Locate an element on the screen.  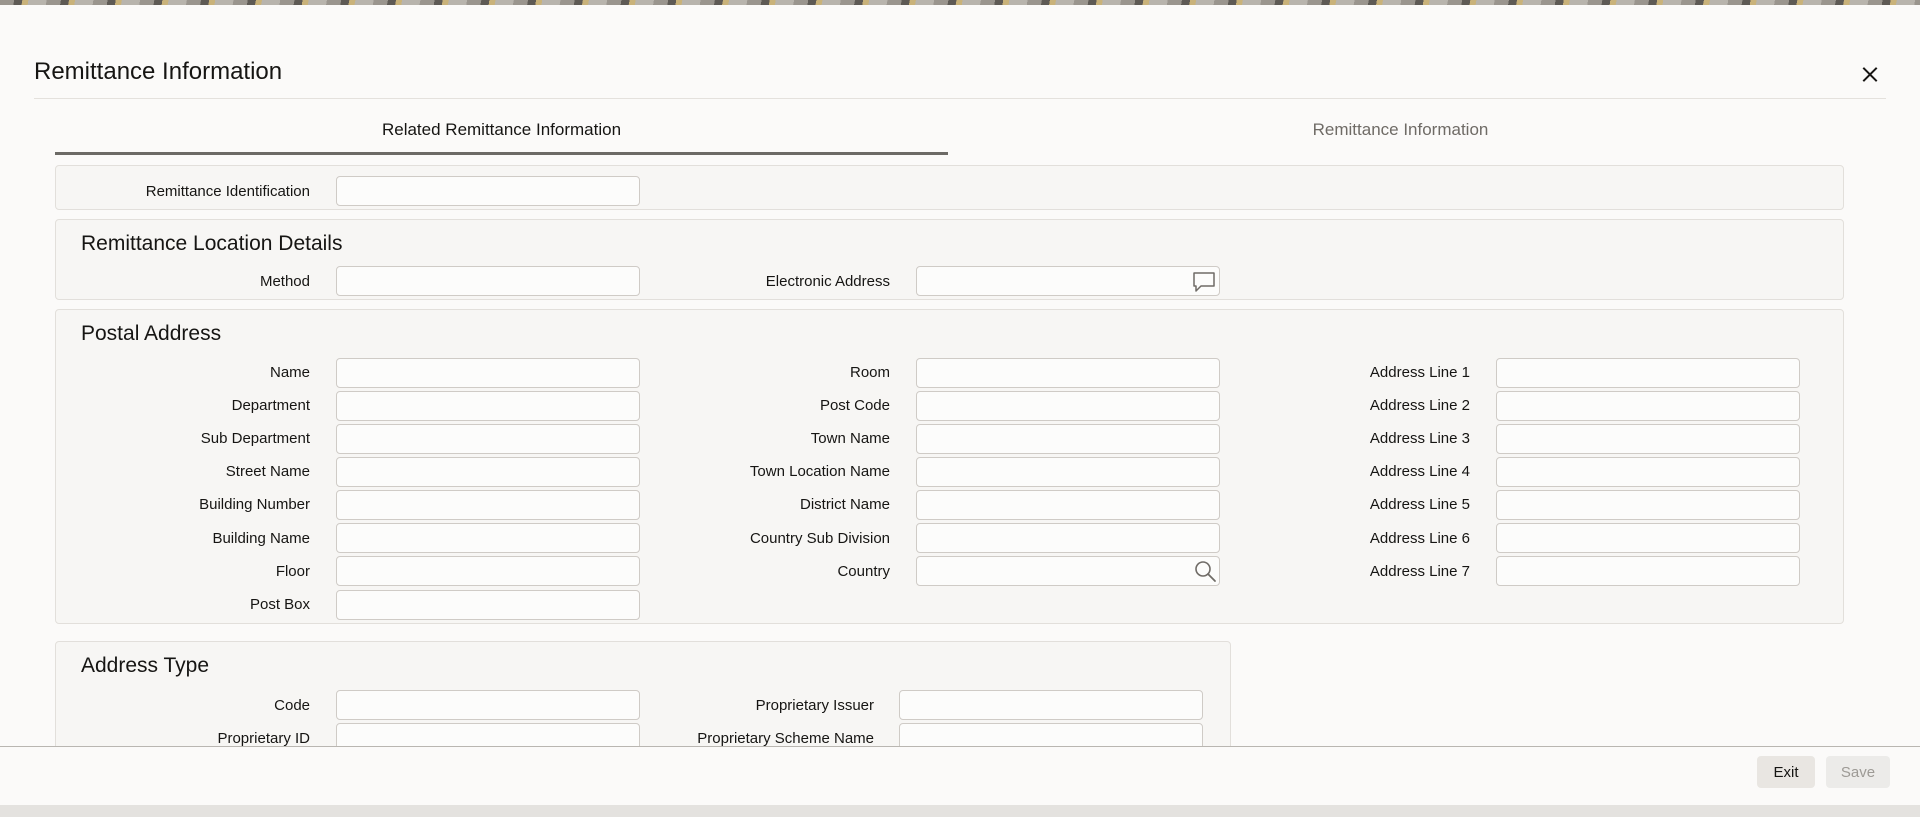
address-type-section-title: Address Type is located at coordinates (145, 665).